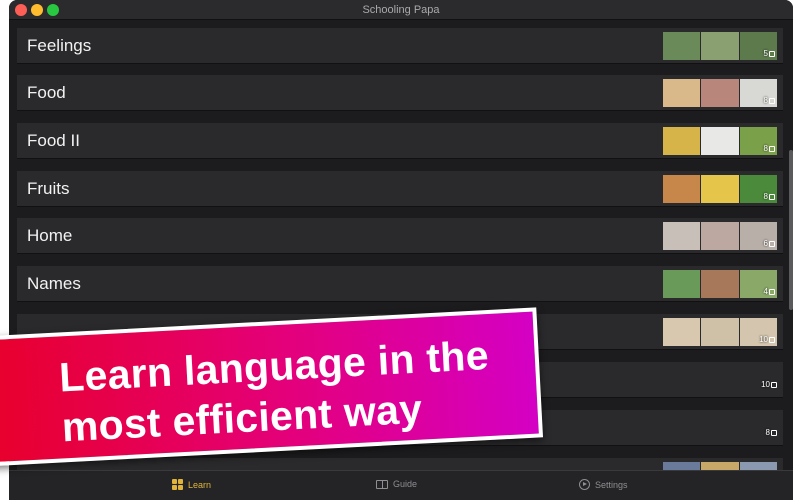  What do you see at coordinates (274, 391) in the screenshot?
I see `promo-banner-text: Learn language in the most efficient way` at bounding box center [274, 391].